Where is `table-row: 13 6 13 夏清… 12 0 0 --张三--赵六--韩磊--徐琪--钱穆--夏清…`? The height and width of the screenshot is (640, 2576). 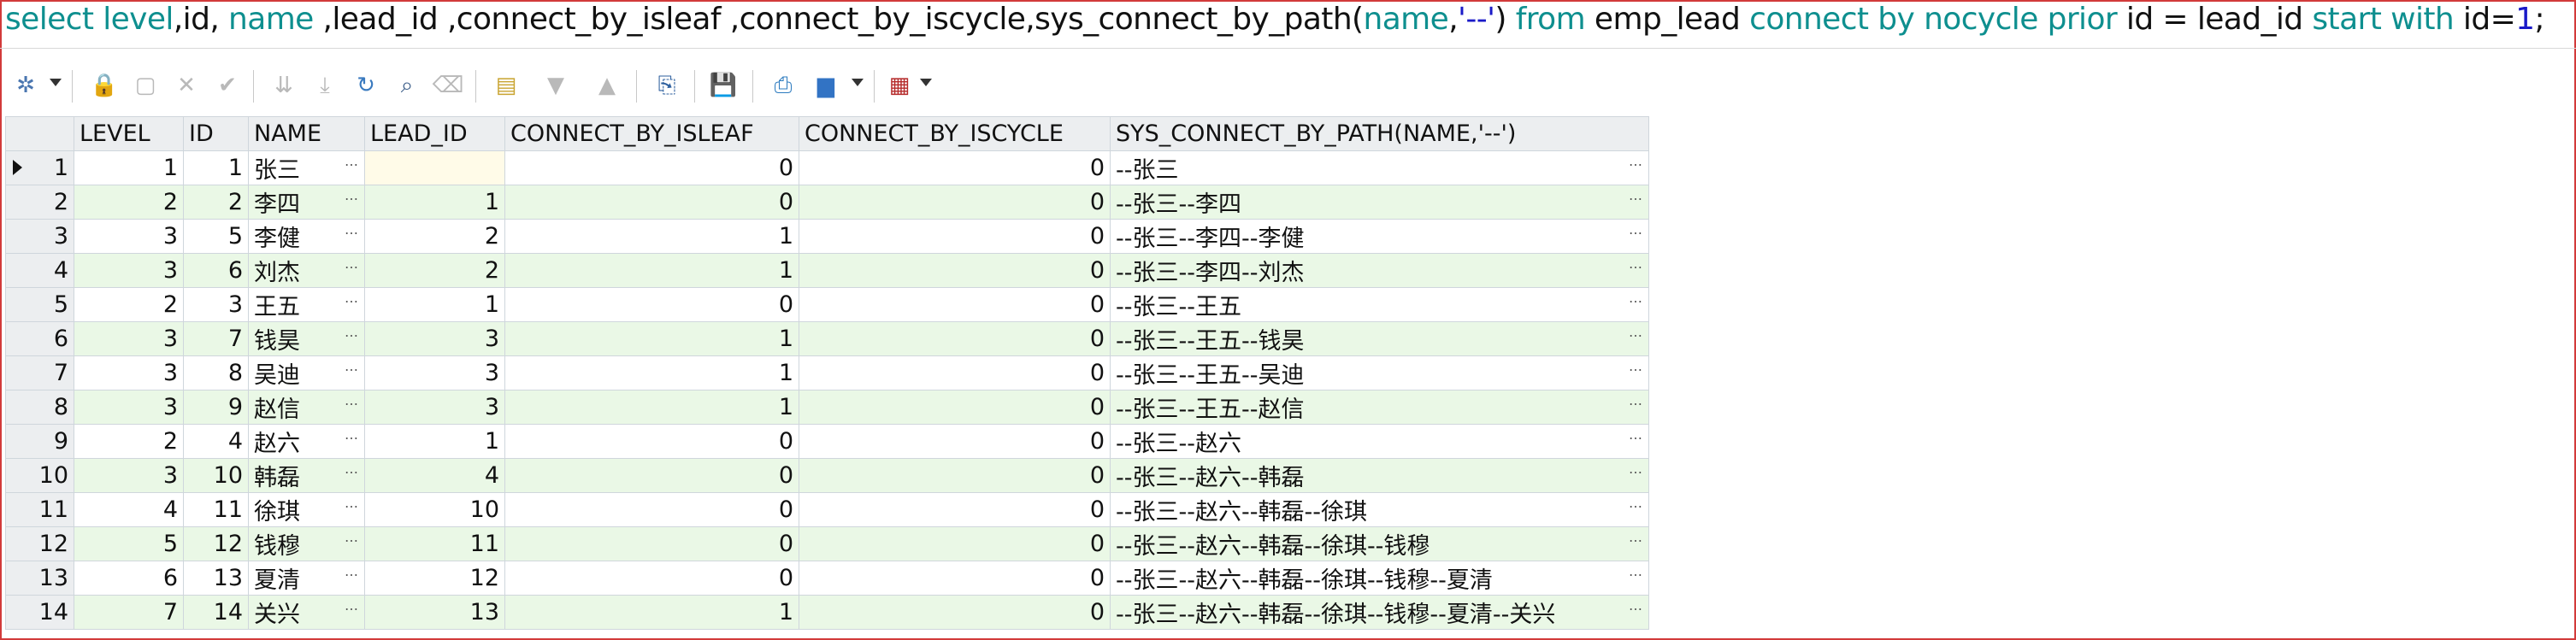
table-row: 13 6 13 夏清… 12 0 0 --张三--赵六--韩磊--徐琪--钱穆--夏清… is located at coordinates (827, 578).